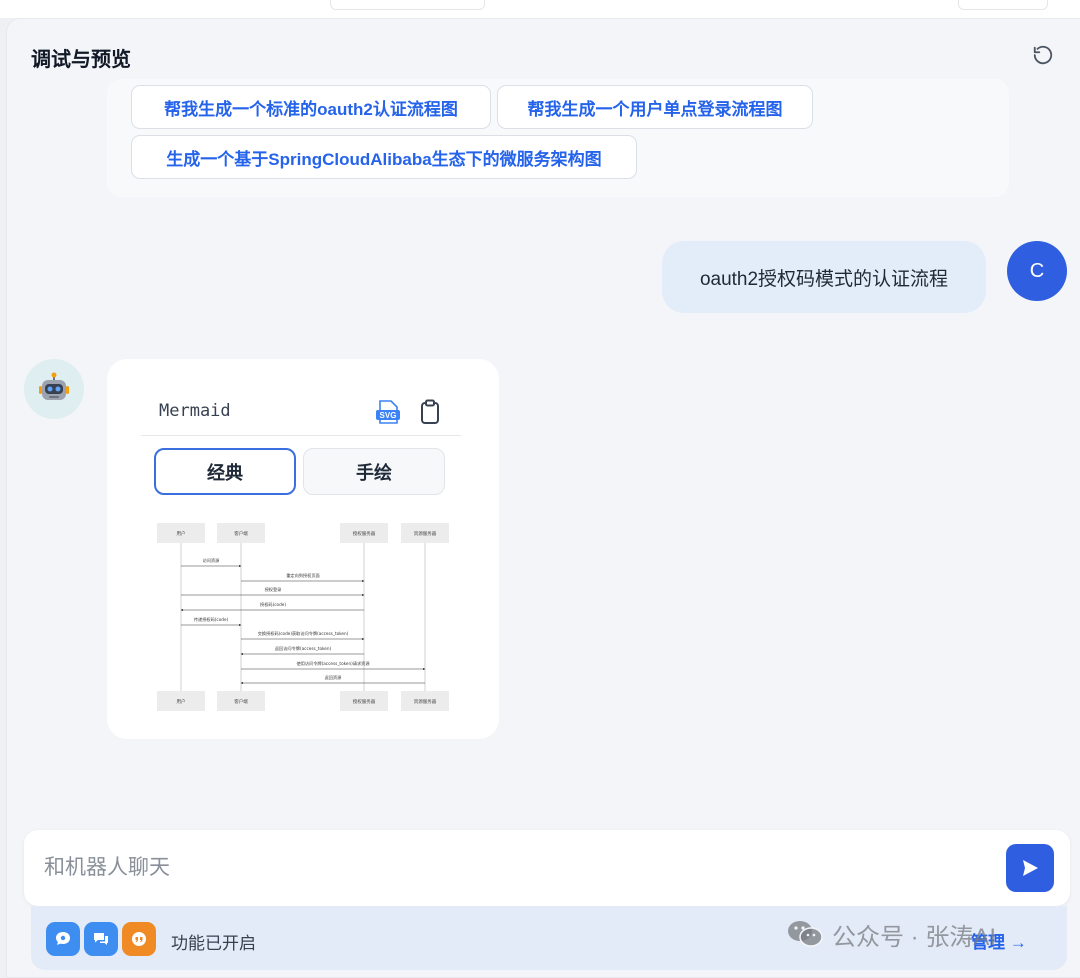  What do you see at coordinates (999, 940) in the screenshot?
I see `manage-link: 管理 →` at bounding box center [999, 940].